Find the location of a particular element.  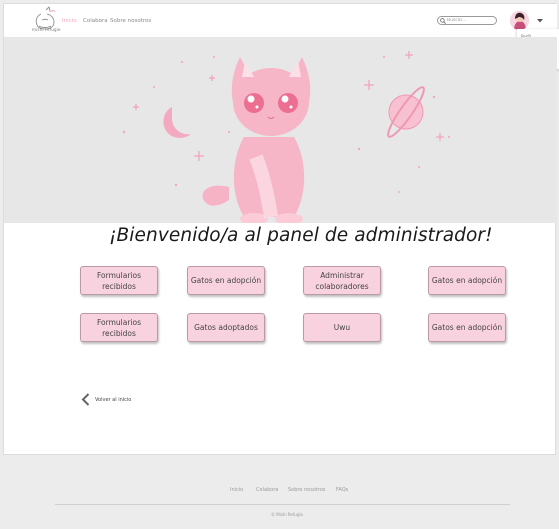

tile-administrar-colaboradores: Administrar colaboradores is located at coordinates (342, 280).